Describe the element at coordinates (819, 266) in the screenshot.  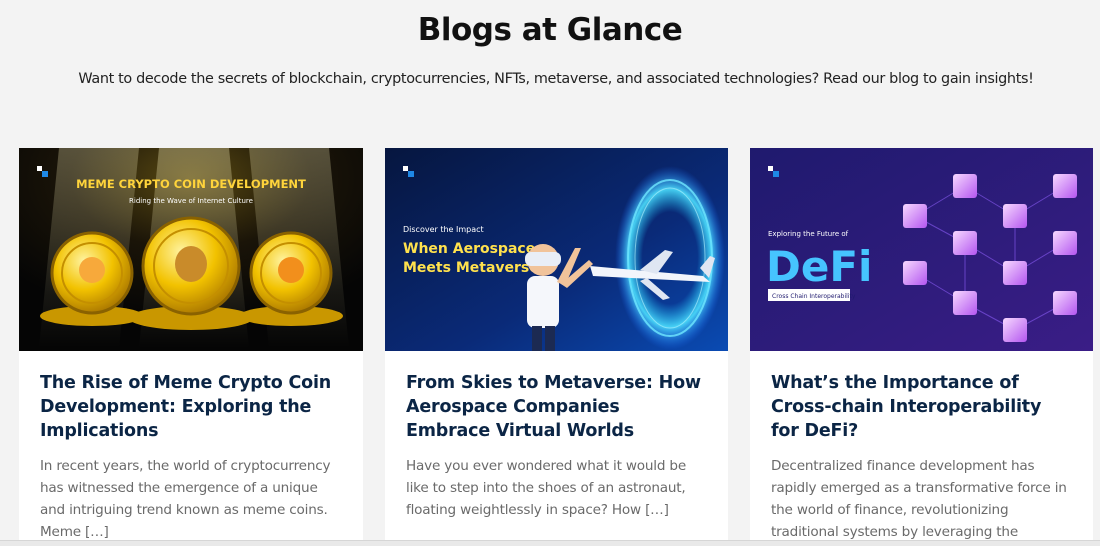
I see `image-headline: DeFi` at that location.